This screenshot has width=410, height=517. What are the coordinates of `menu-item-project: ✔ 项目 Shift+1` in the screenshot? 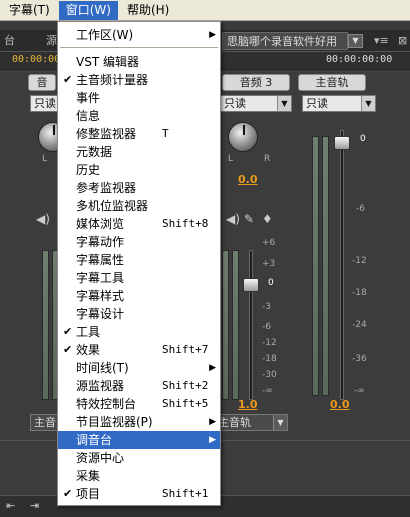 It's located at (139, 494).